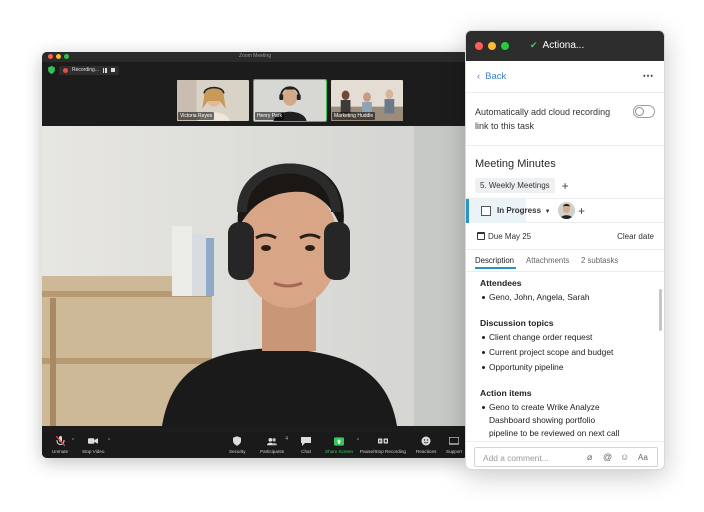 The height and width of the screenshot is (512, 704). Describe the element at coordinates (481, 236) in the screenshot. I see `calendar-icon` at that location.